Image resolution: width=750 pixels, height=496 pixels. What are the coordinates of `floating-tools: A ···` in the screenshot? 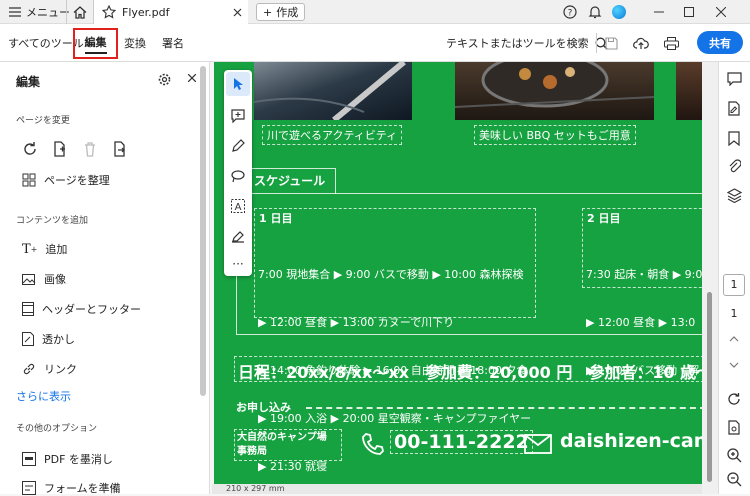 It's located at (238, 173).